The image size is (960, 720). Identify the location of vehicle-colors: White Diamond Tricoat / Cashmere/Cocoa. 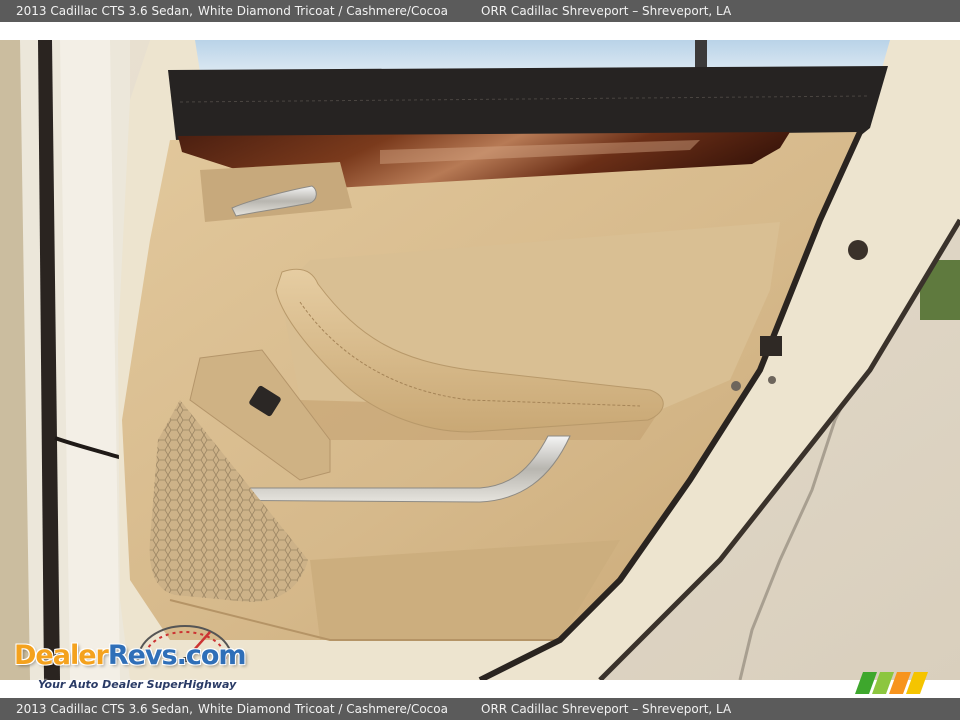
(323, 11).